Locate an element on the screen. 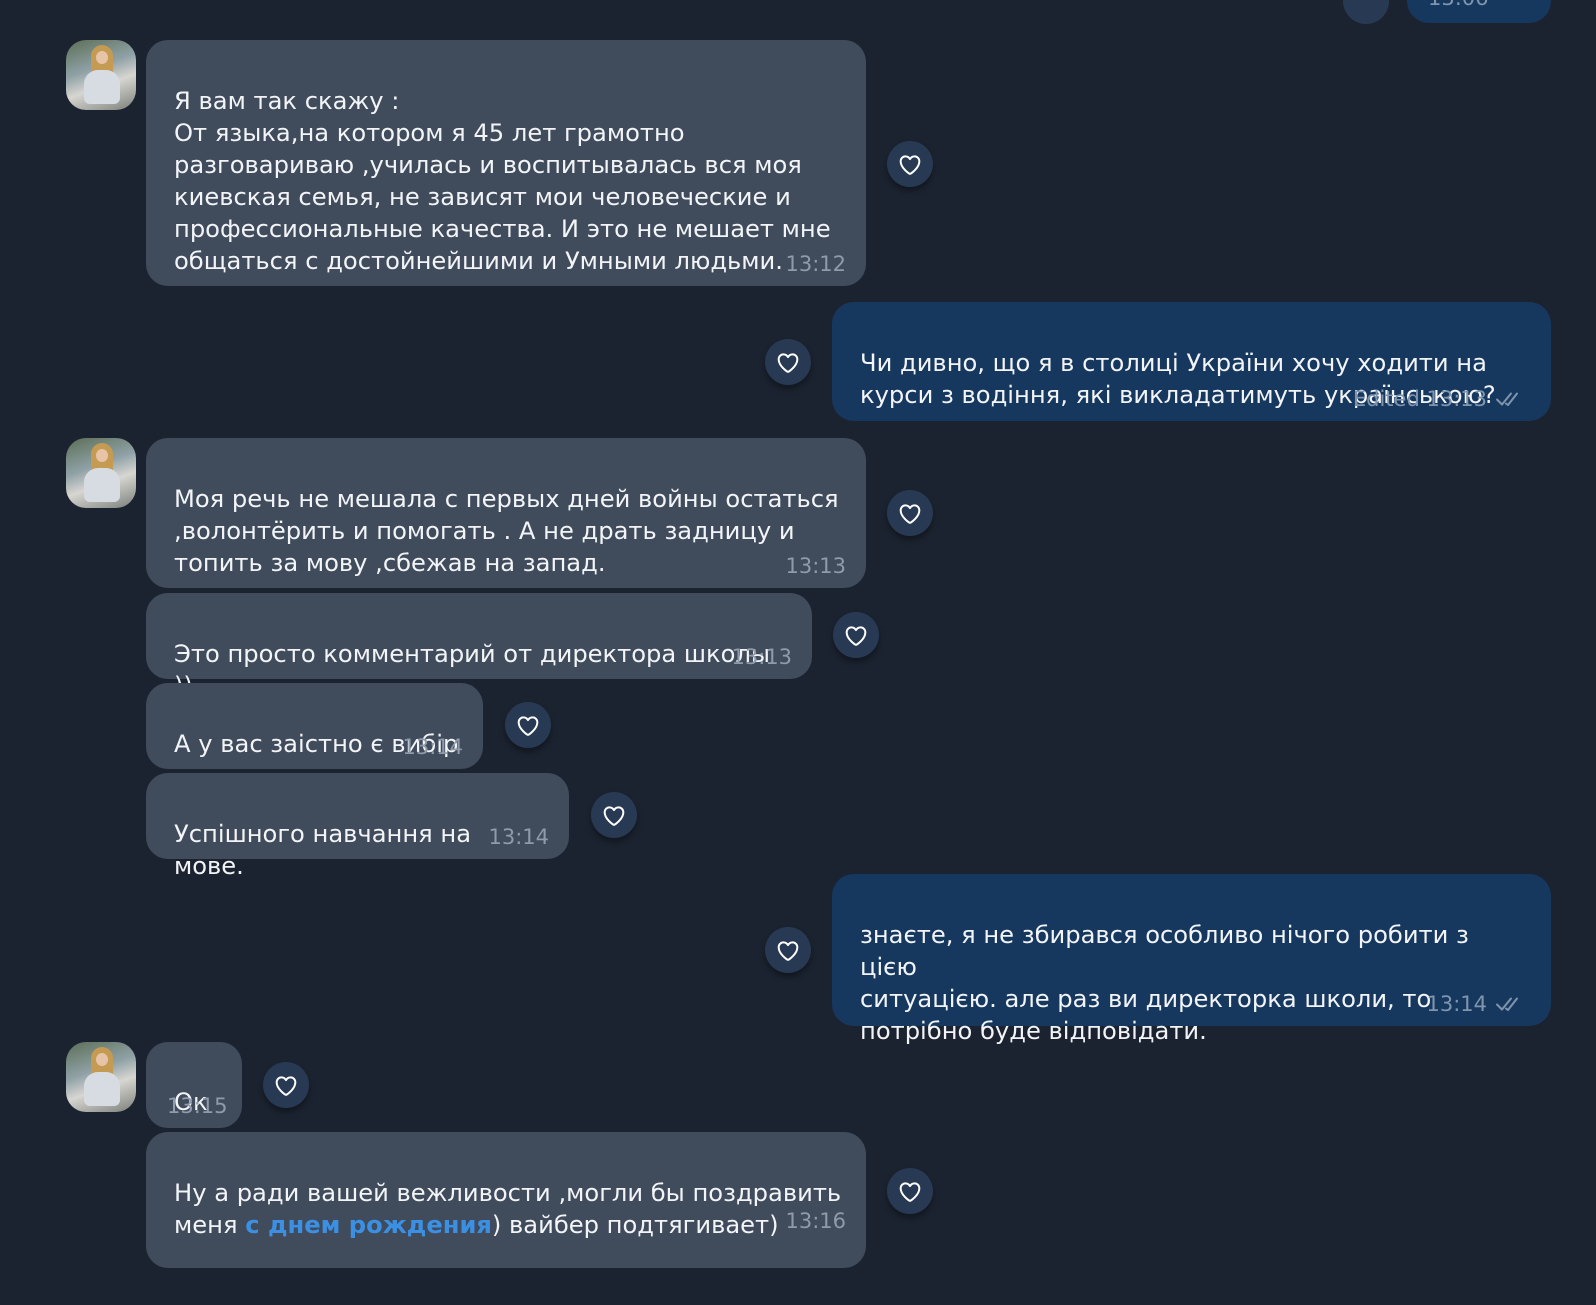 The height and width of the screenshot is (1305, 1596). incoming-message-bubble: Ок 13:15 is located at coordinates (194, 1085).